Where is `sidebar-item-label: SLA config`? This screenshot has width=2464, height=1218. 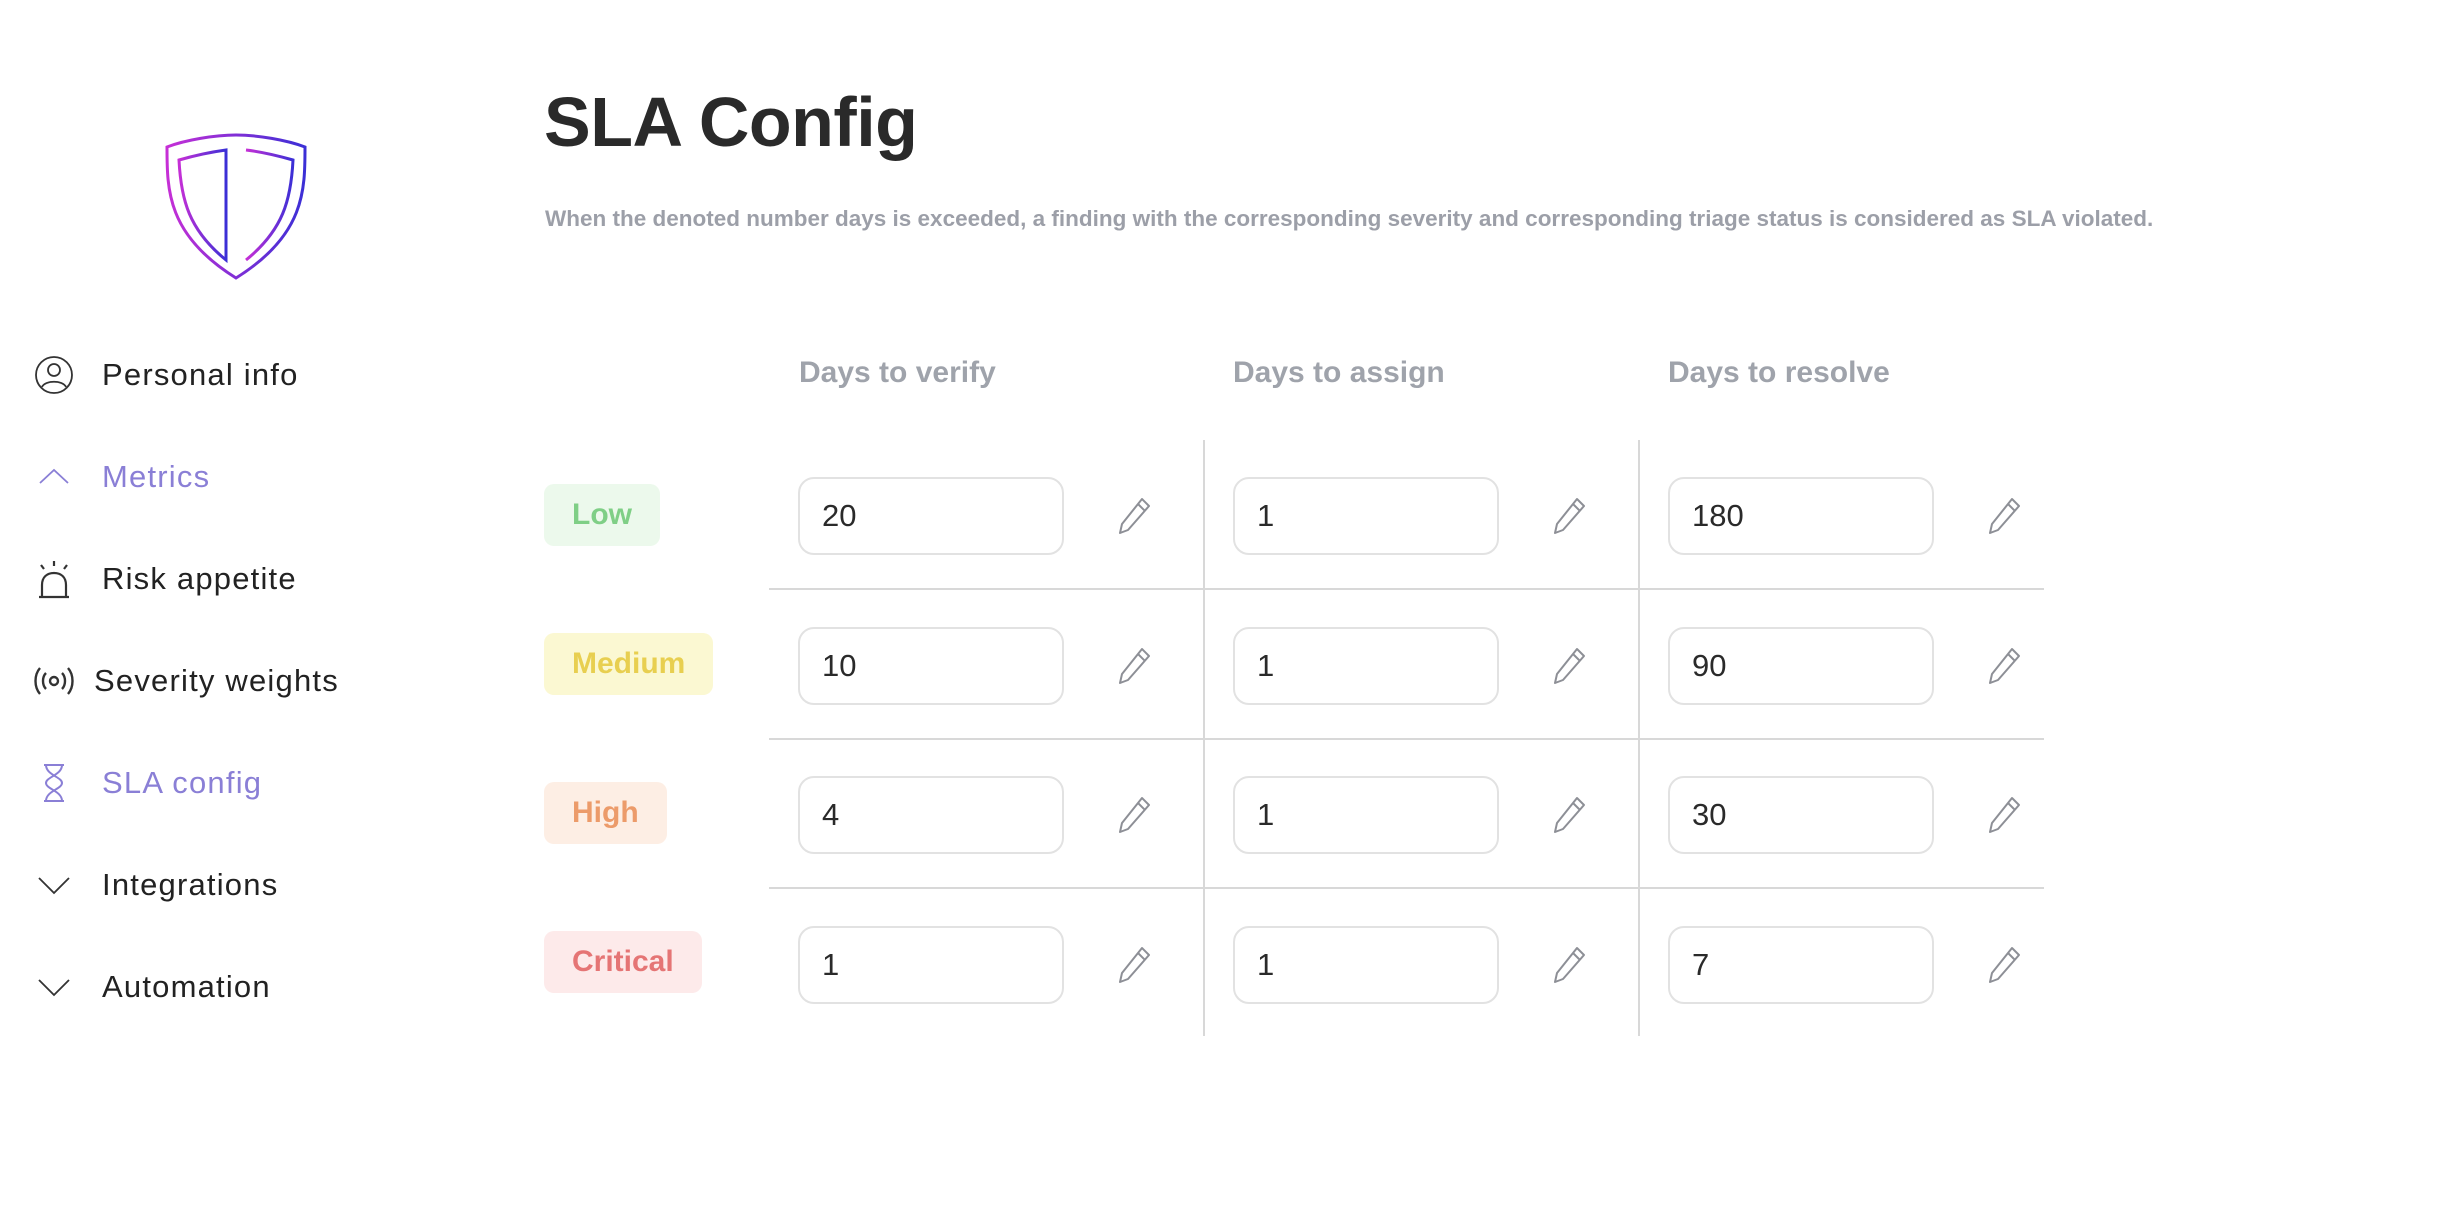
sidebar-item-label: SLA config is located at coordinates (182, 782).